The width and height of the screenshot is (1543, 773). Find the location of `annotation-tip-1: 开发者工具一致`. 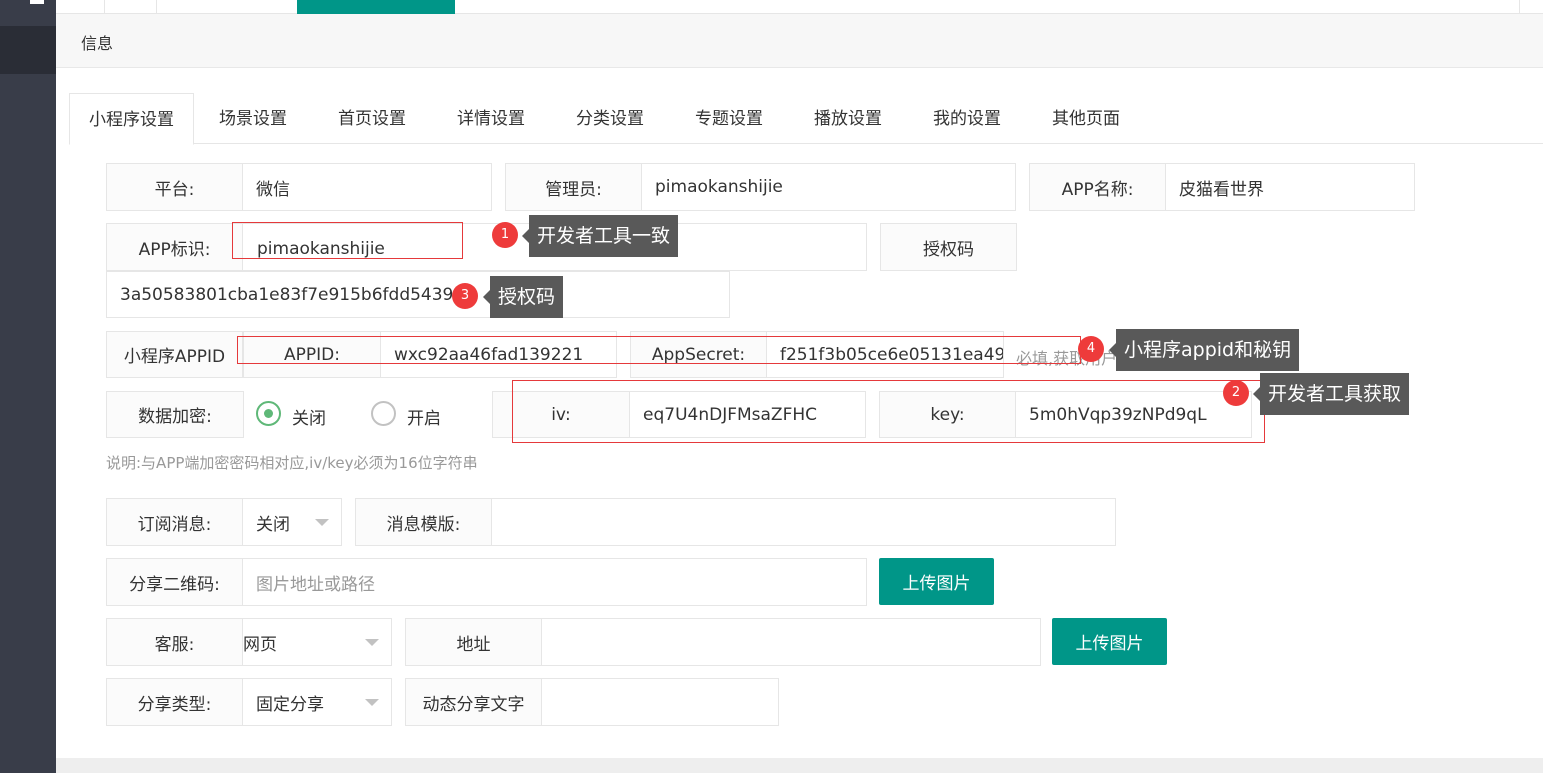

annotation-tip-1: 开发者工具一致 is located at coordinates (600, 236).